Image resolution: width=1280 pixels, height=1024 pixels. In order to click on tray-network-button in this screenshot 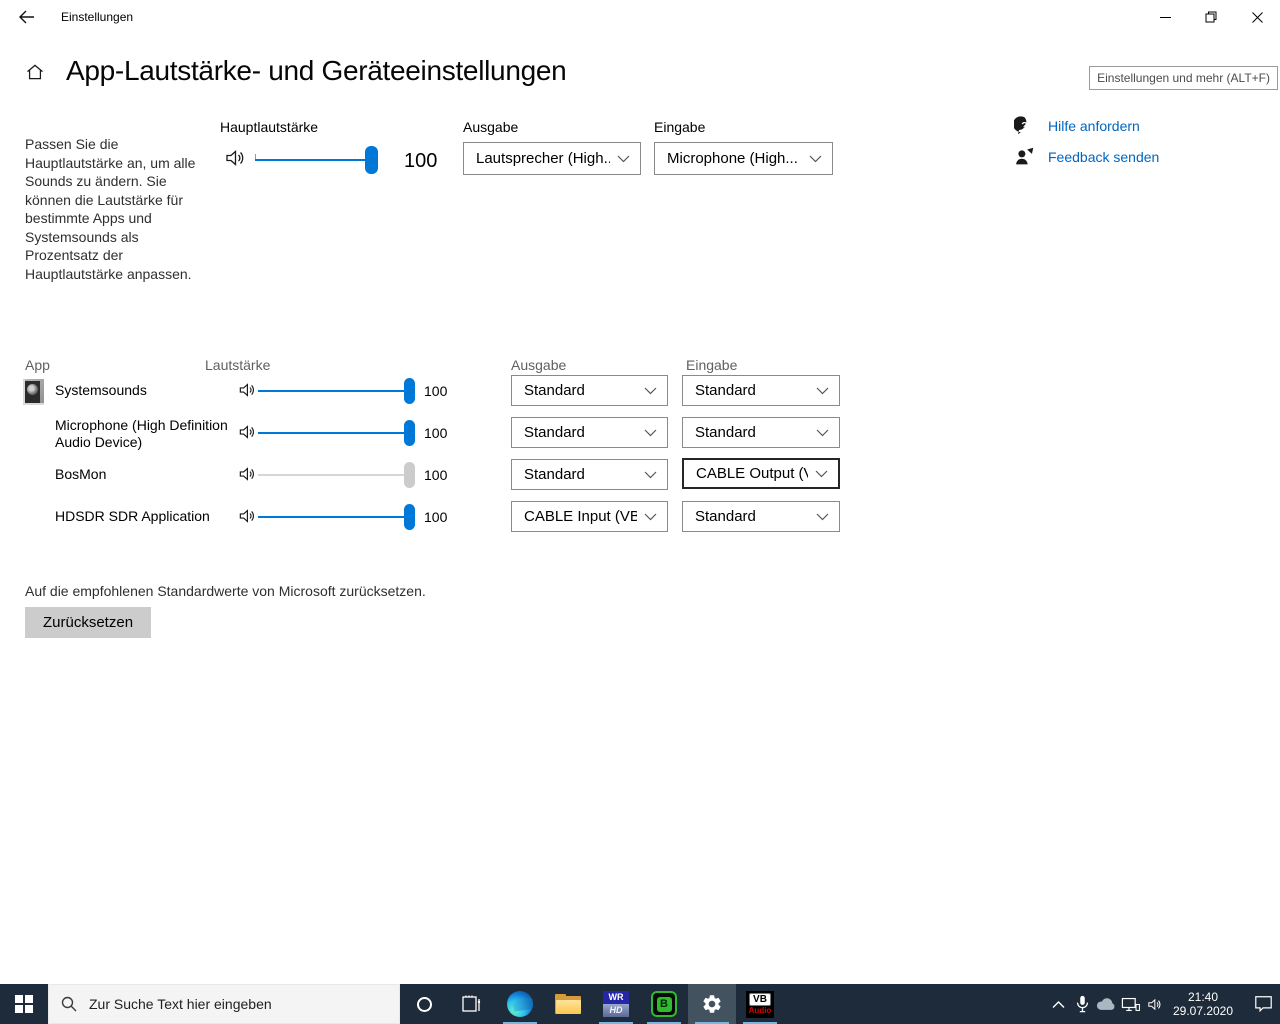, I will do `click(1130, 1004)`.